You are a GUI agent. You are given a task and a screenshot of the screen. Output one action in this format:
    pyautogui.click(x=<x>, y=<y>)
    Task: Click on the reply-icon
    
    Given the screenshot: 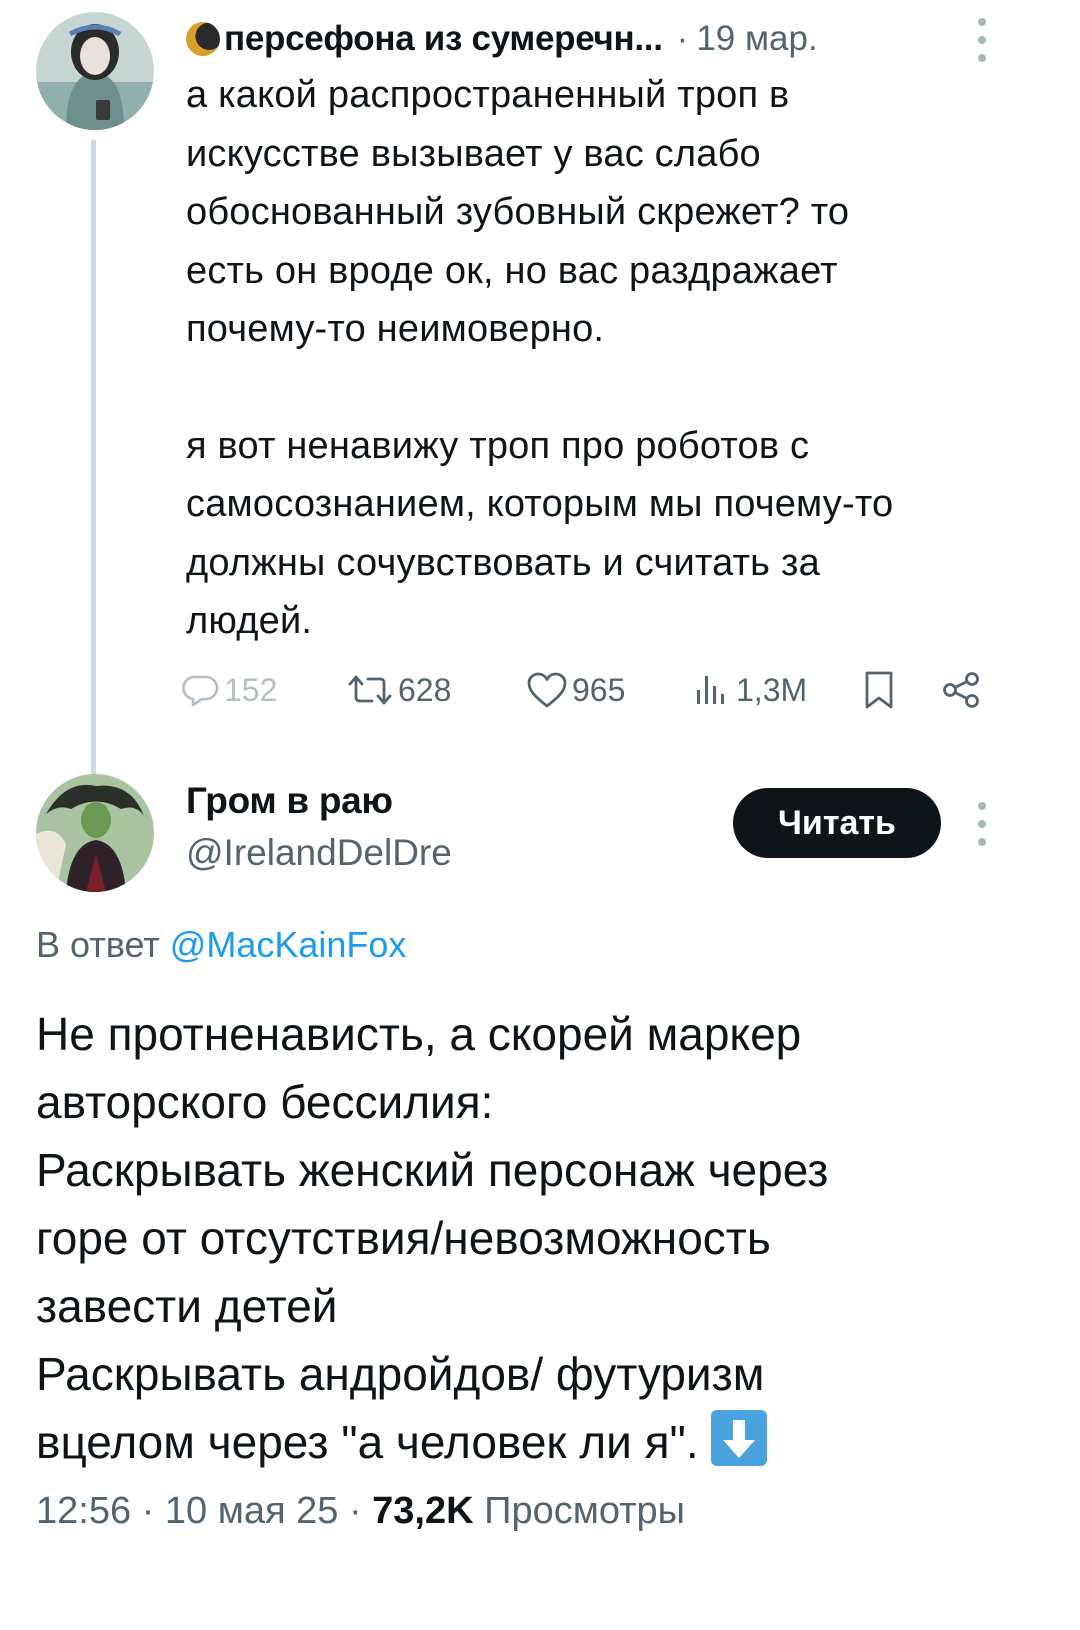 What is the action you would take?
    pyautogui.click(x=200, y=691)
    